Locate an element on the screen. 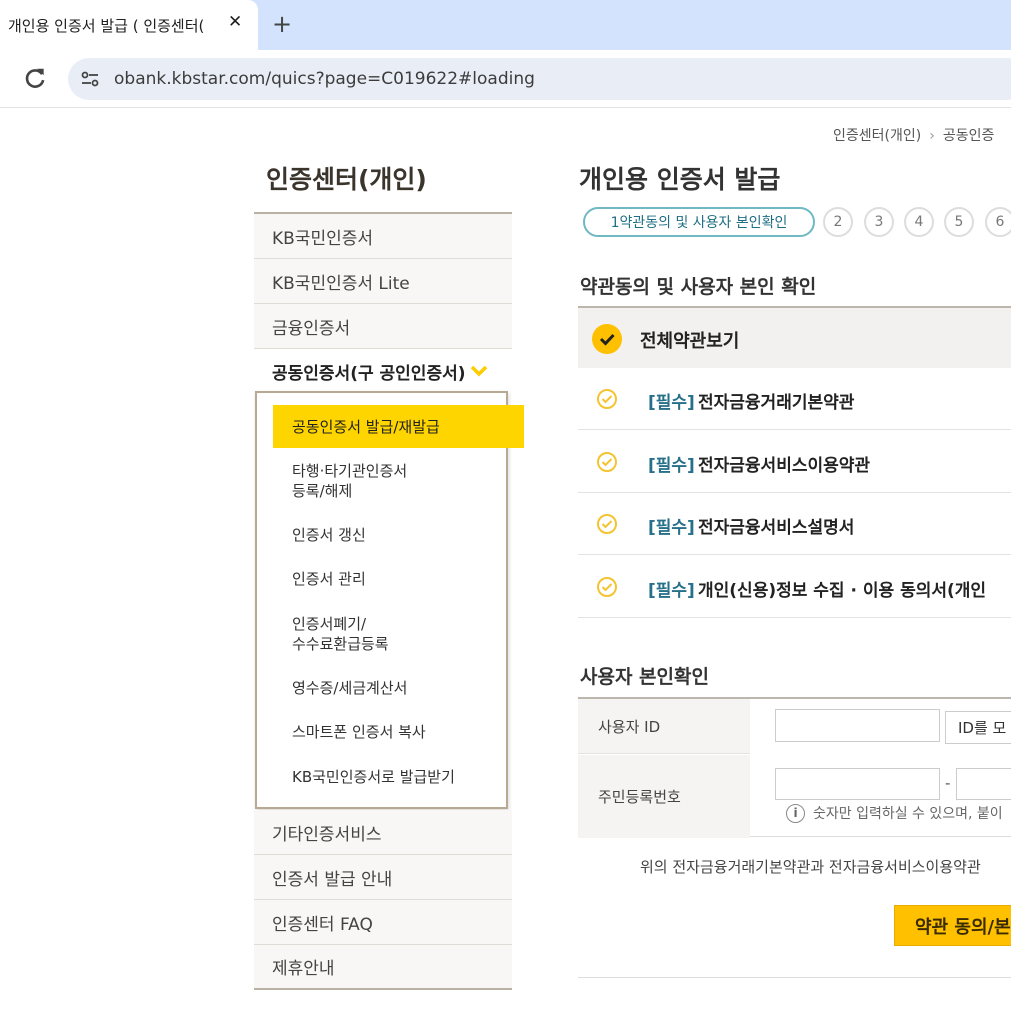  reload-icon is located at coordinates (35, 78).